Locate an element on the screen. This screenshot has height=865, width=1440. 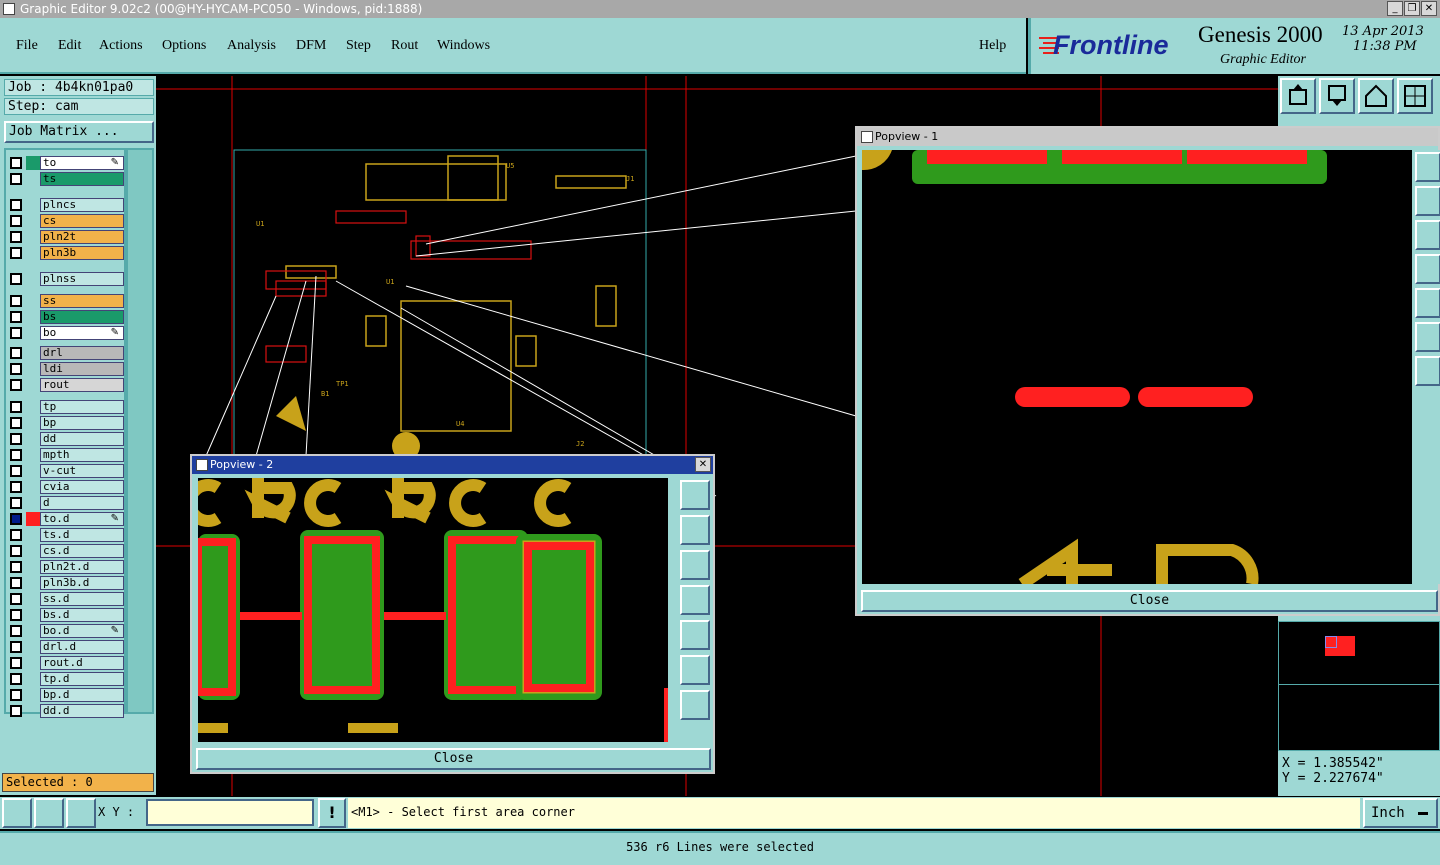
layer-name: cs is located at coordinates (82, 221).